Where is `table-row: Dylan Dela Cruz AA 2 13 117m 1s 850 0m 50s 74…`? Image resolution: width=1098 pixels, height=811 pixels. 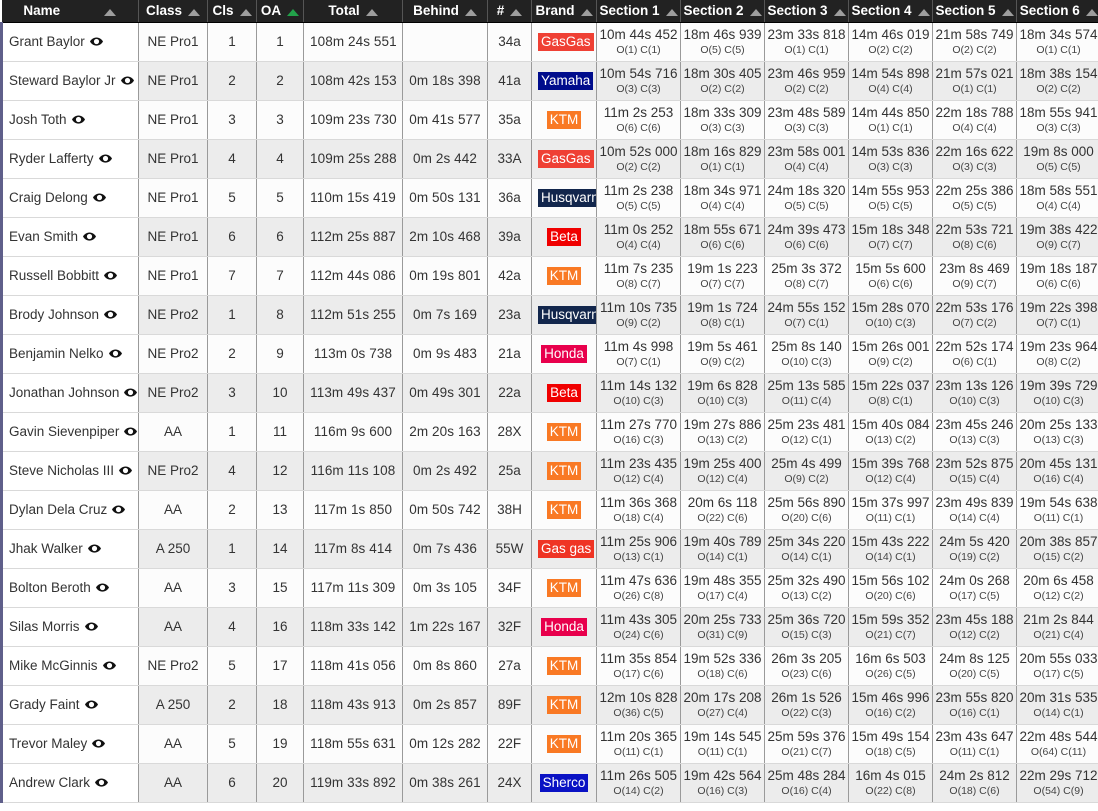 table-row: Dylan Dela Cruz AA 2 13 117m 1s 850 0m 50s 74… is located at coordinates (549, 510).